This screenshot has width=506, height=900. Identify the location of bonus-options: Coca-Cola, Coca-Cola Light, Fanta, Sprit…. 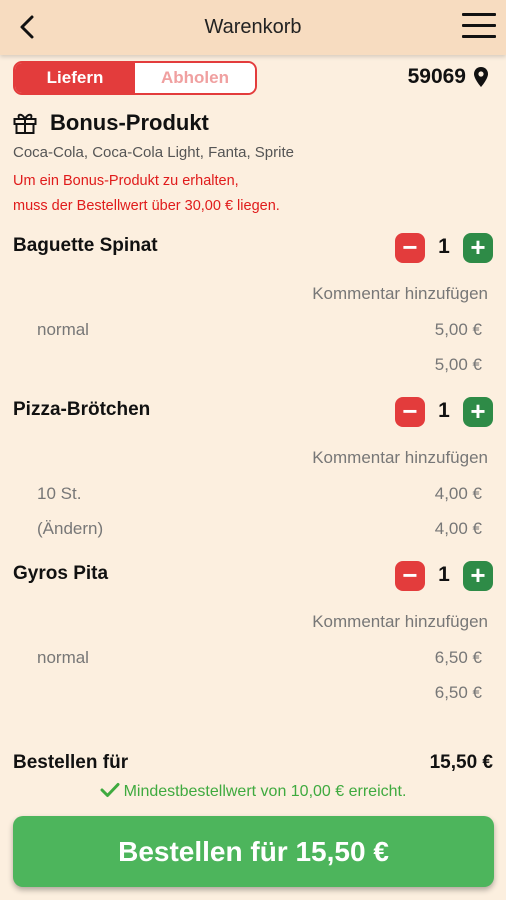
(153, 152).